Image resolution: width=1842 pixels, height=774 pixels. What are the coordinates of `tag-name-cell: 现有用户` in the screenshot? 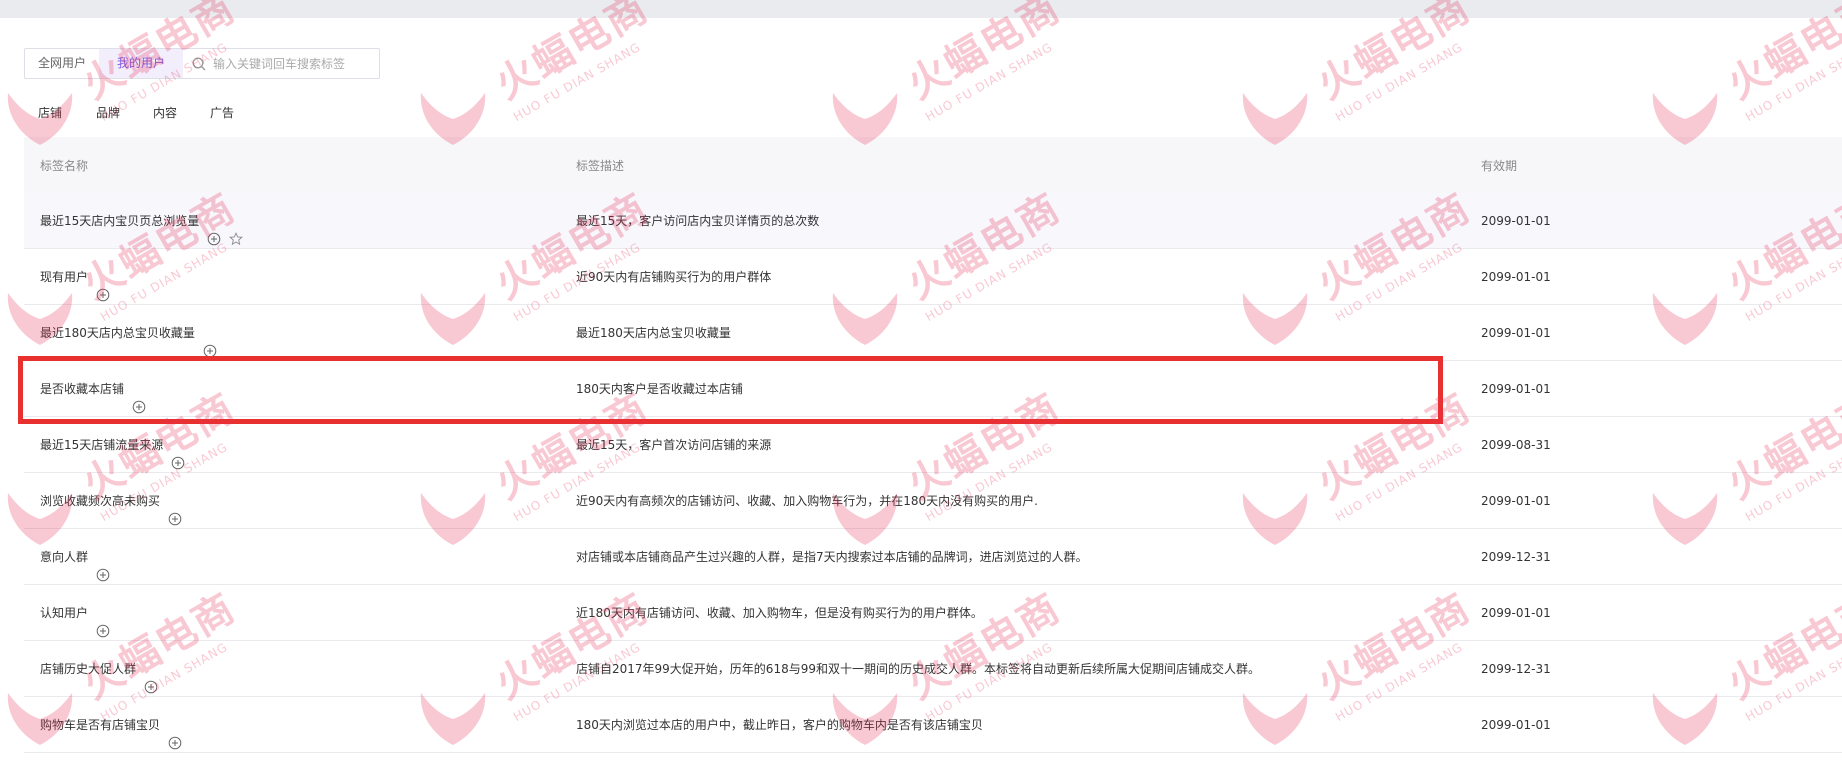 It's located at (75, 277).